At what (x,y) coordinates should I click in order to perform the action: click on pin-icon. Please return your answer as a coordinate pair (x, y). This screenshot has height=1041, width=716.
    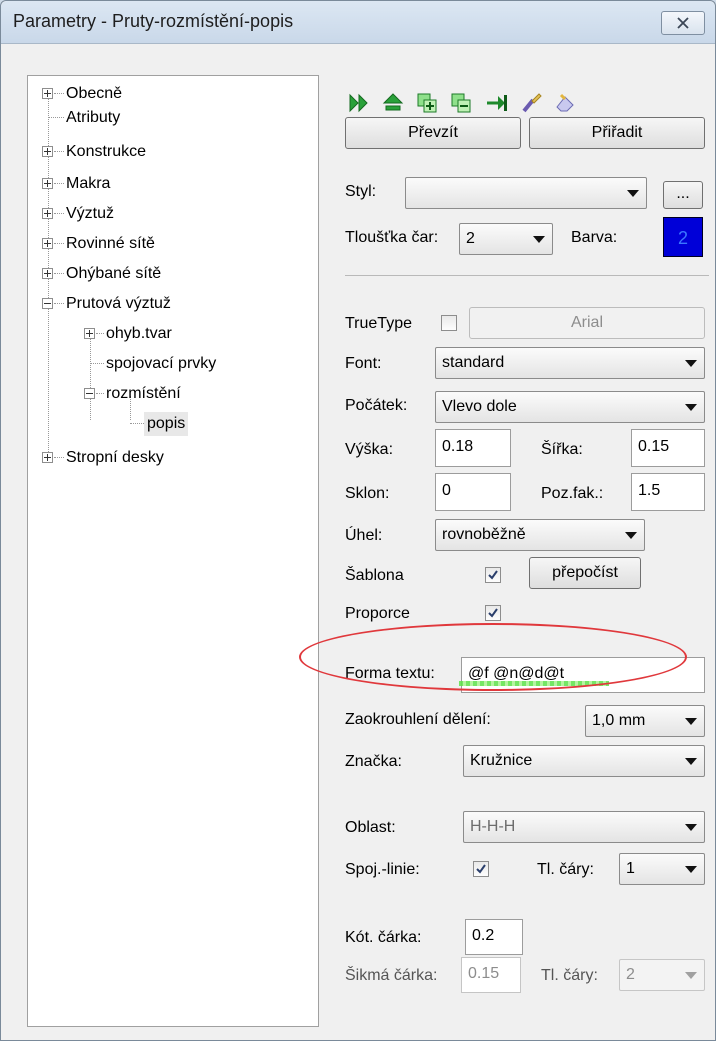
    Looking at the image, I should click on (497, 103).